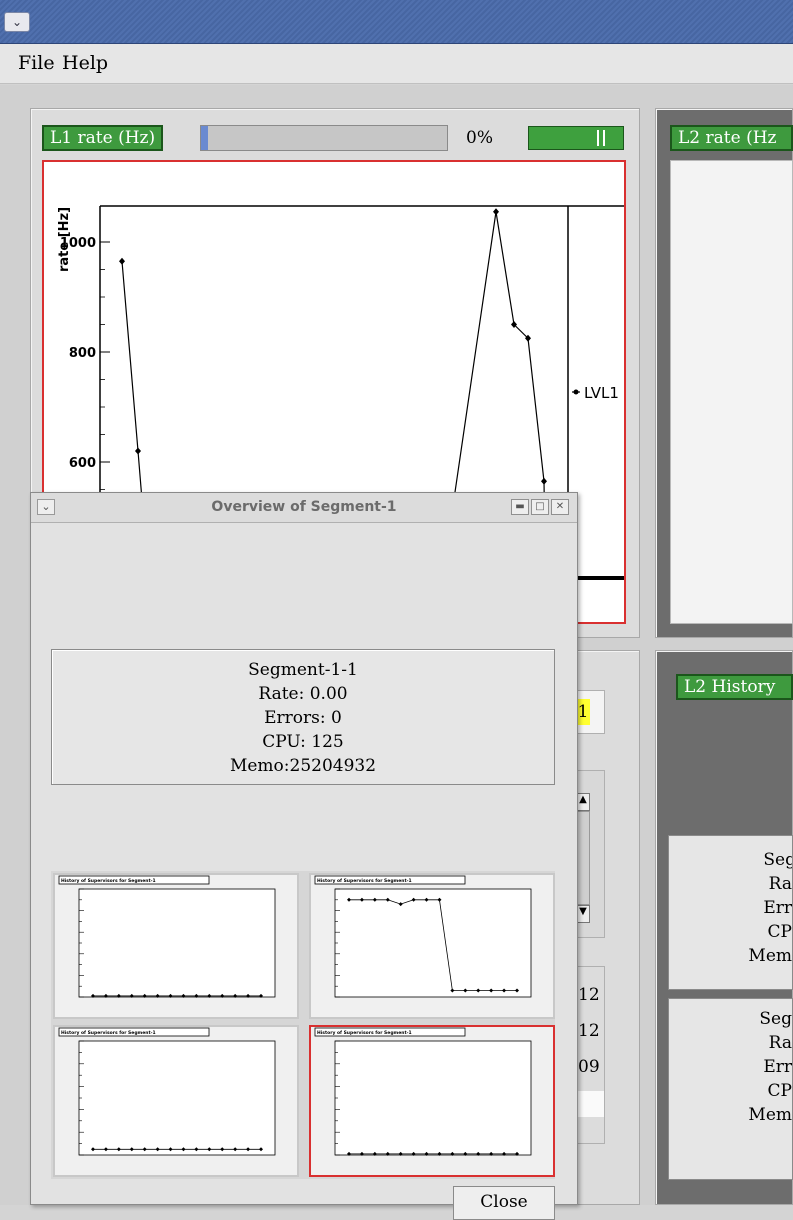  I want to click on l2-rate-label: L2 rate (Hz, so click(731, 138).